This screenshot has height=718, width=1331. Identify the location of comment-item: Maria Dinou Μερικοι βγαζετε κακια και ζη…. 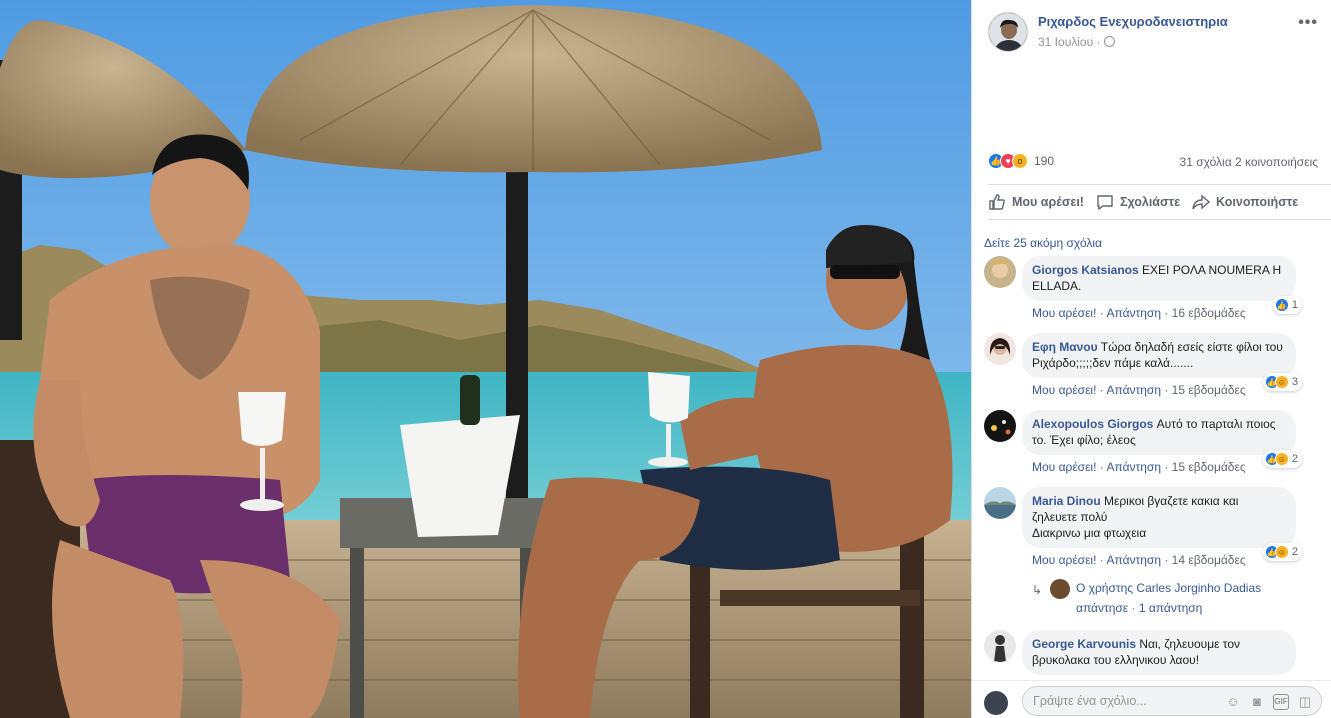
(1144, 532).